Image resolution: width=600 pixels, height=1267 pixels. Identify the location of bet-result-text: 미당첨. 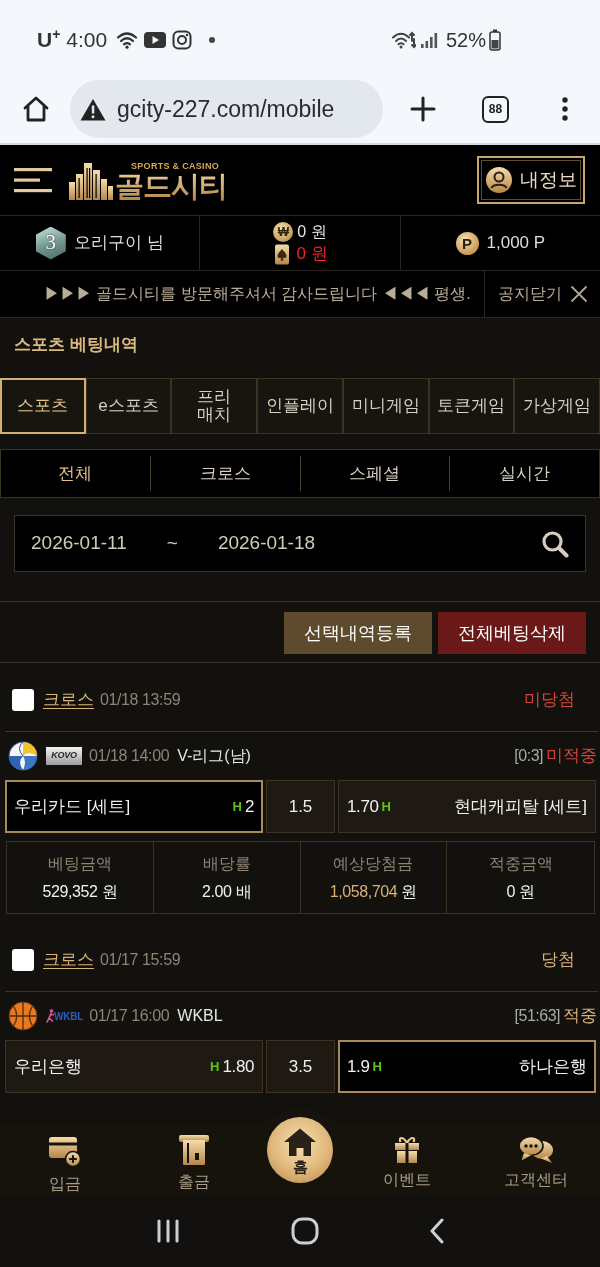
(549, 700).